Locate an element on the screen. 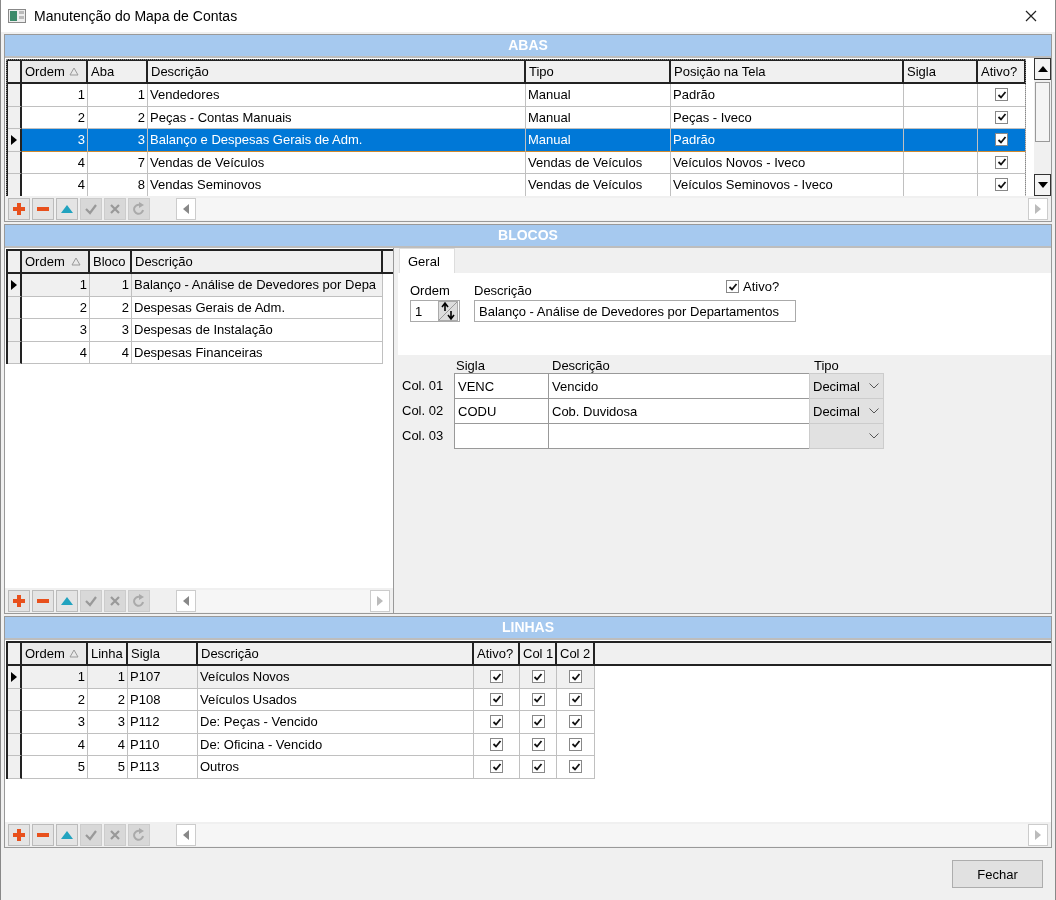 This screenshot has height=900, width=1056. column-header: Posição na Tela is located at coordinates (787, 71).